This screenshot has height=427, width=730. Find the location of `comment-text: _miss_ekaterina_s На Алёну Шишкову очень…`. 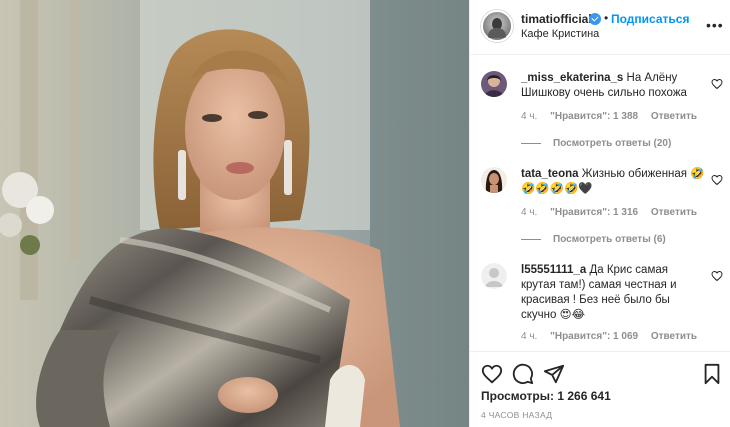

comment-text: _miss_ekaterina_s На Алёну Шишкову очень… is located at coordinates (613, 86).